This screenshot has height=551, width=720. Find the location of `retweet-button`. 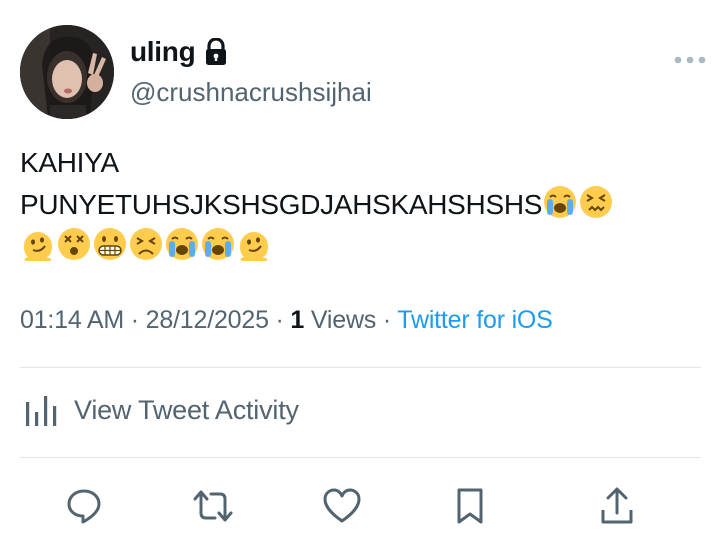

retweet-button is located at coordinates (213, 506).